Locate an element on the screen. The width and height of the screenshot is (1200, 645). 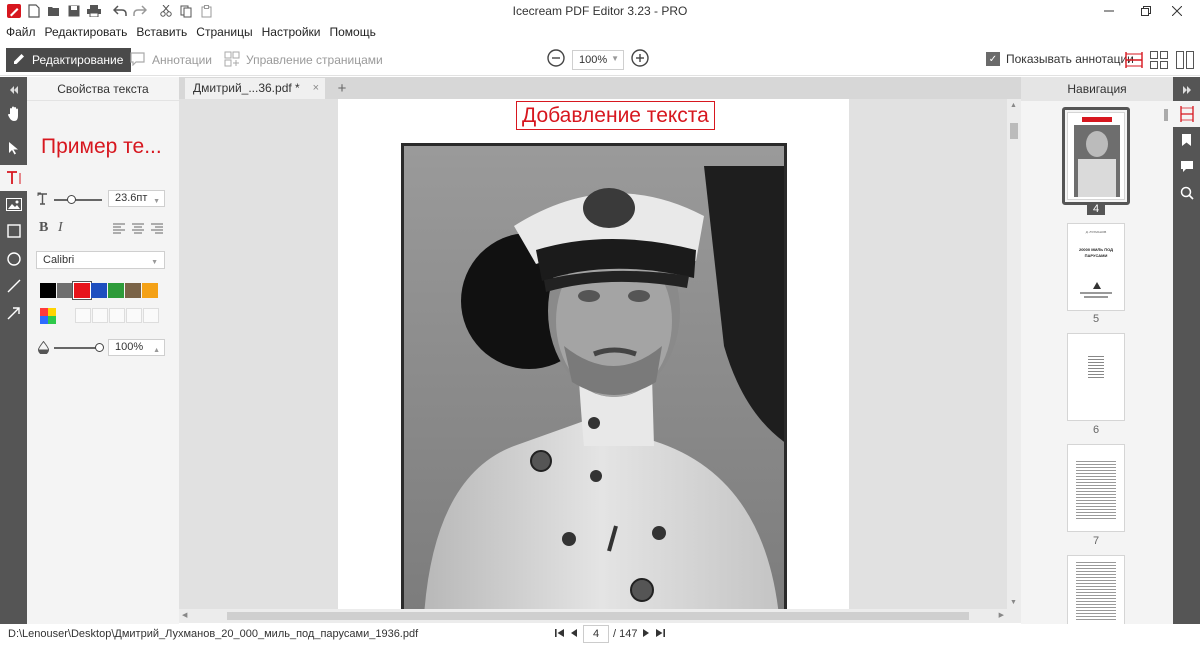
font-size-icon is located at coordinates (43, 200).